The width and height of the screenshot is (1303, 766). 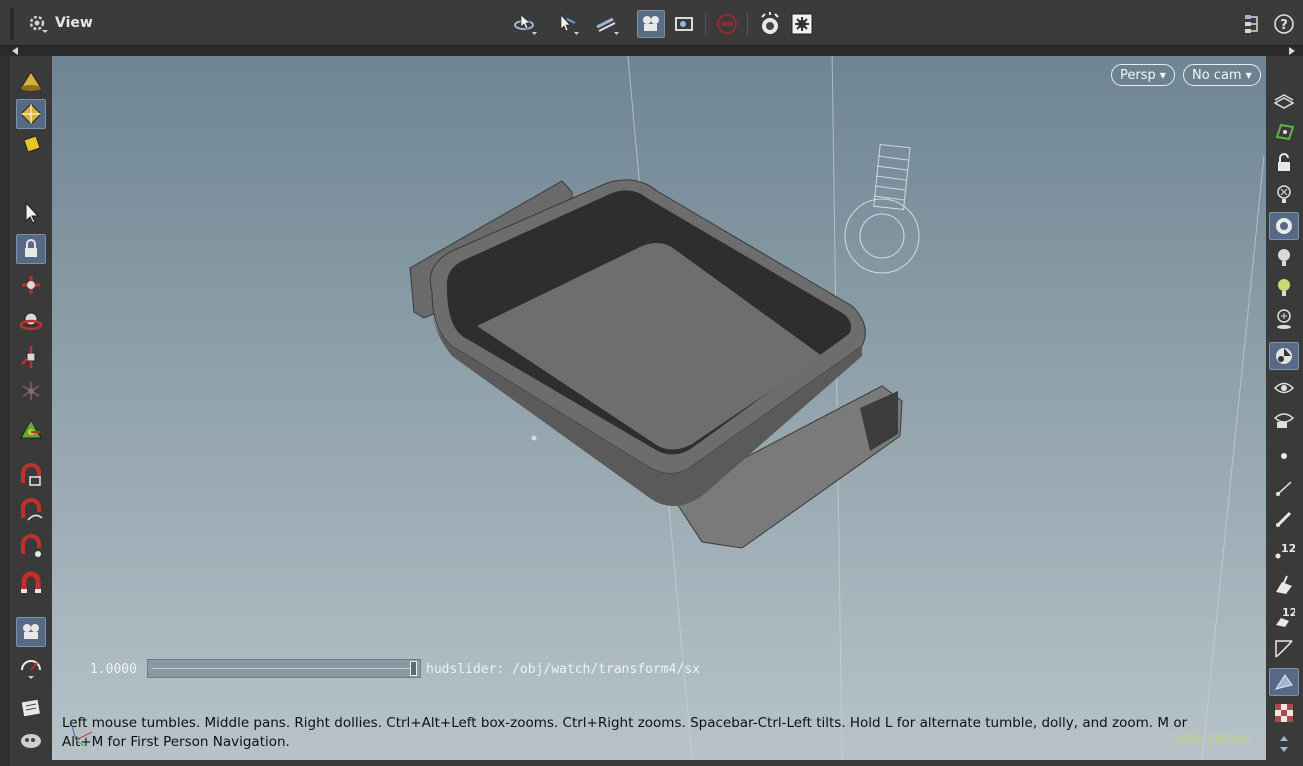 I want to click on hud-slider-label: hudslider: /obj/watch/transform4/sx, so click(x=563, y=669).